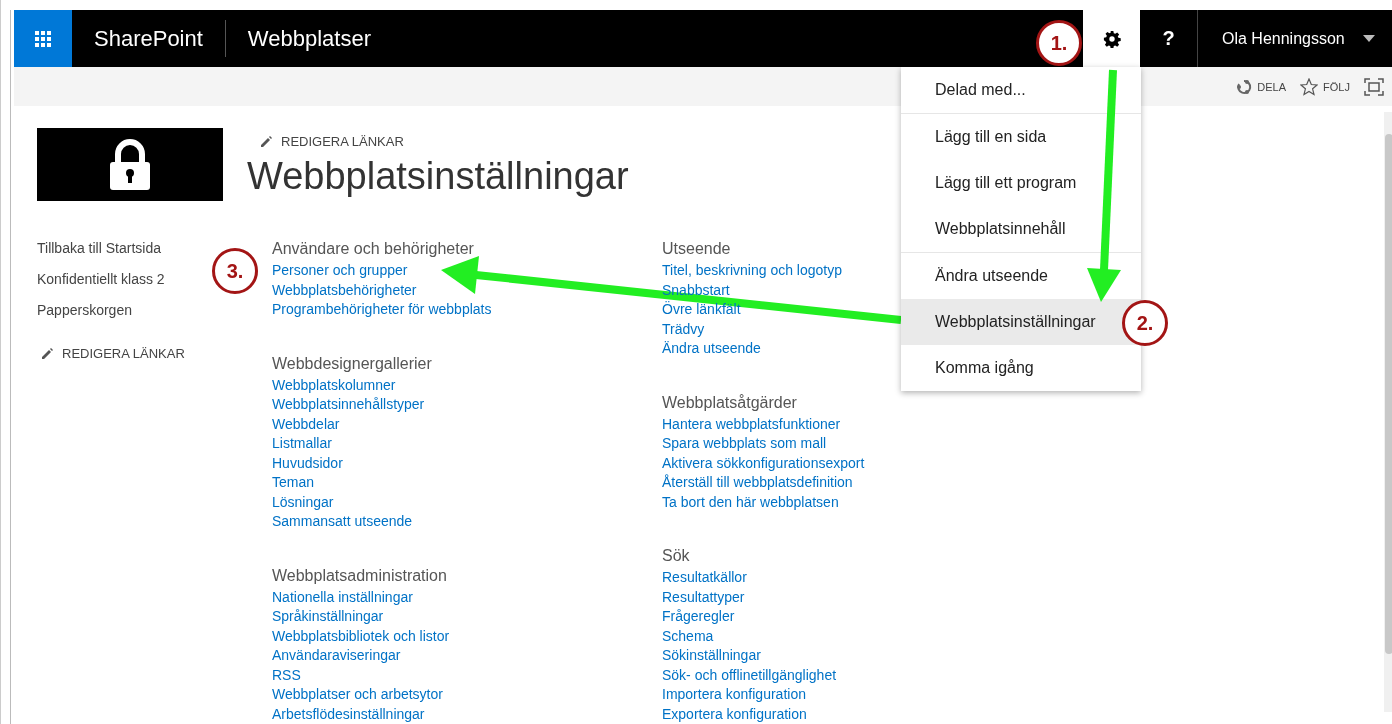 The width and height of the screenshot is (1392, 724). Describe the element at coordinates (84, 316) in the screenshot. I see `nav-link: Papperskorgen` at that location.